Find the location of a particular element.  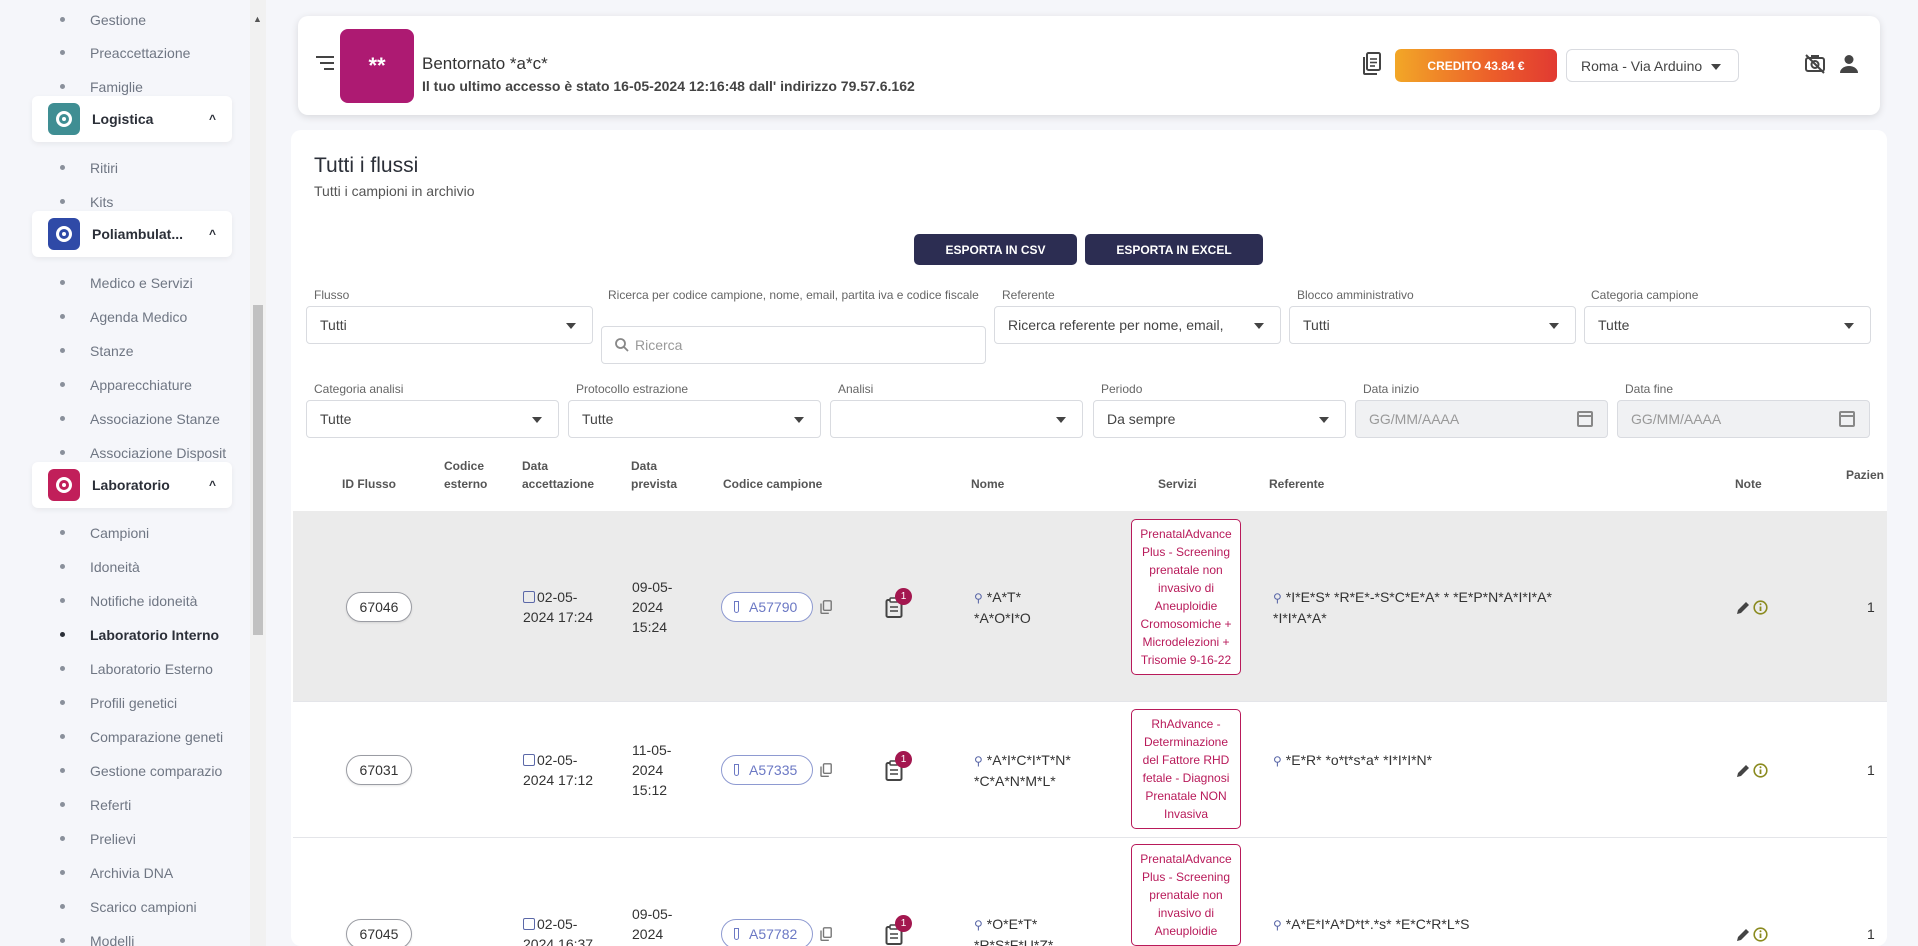

sidebar-group-poliambulat: Poliambulat... ^ is located at coordinates (132, 234).